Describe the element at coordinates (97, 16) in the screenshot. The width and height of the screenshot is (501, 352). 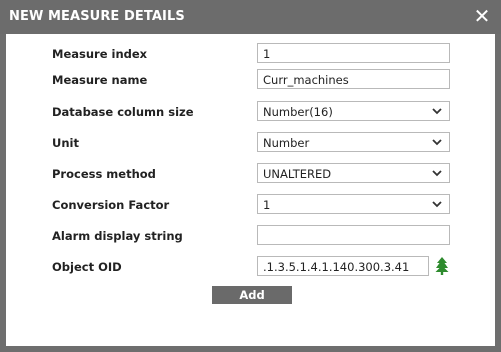
I see `dialog-title: NEW MEASURE DETAILS` at that location.